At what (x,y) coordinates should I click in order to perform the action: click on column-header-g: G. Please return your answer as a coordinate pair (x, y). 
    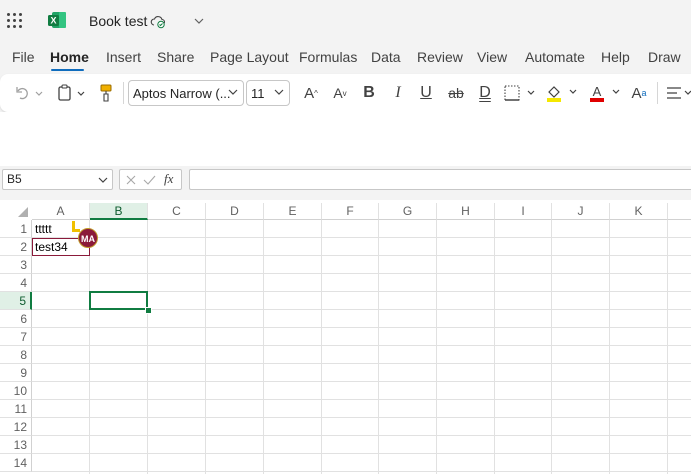
    Looking at the image, I should click on (408, 211).